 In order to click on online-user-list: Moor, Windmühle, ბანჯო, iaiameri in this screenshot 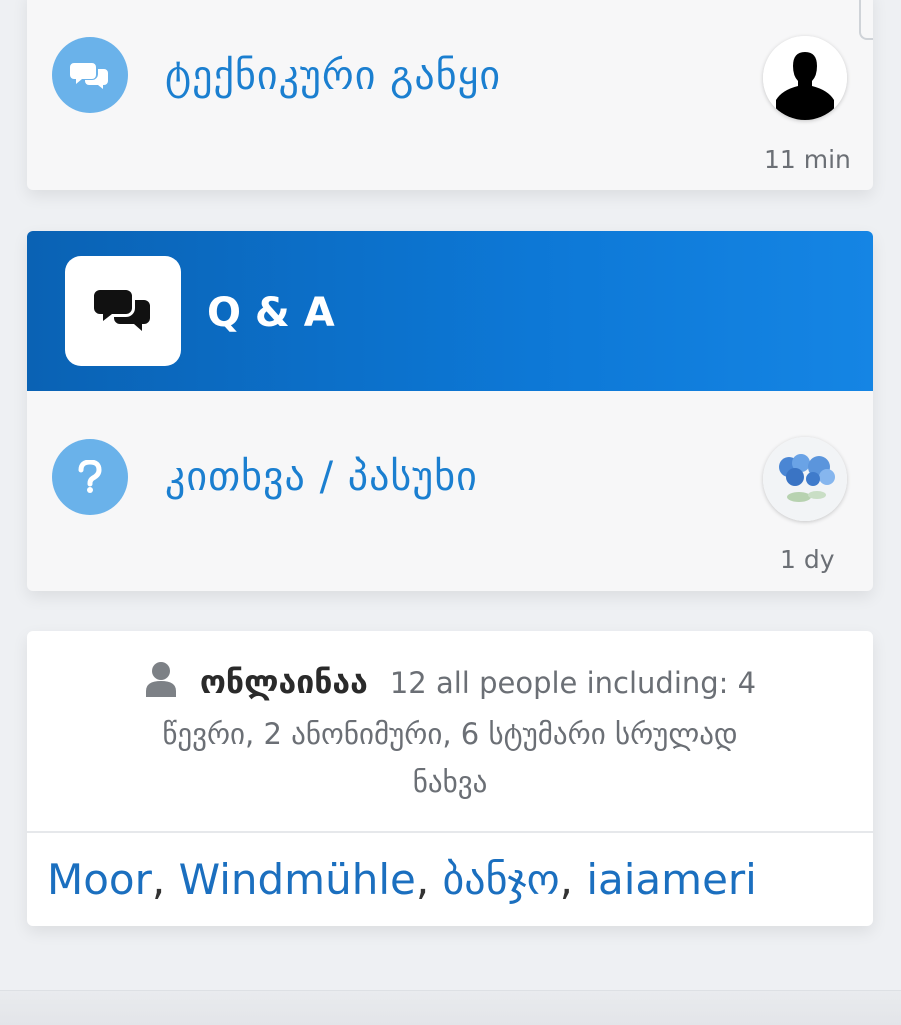, I will do `click(402, 880)`.